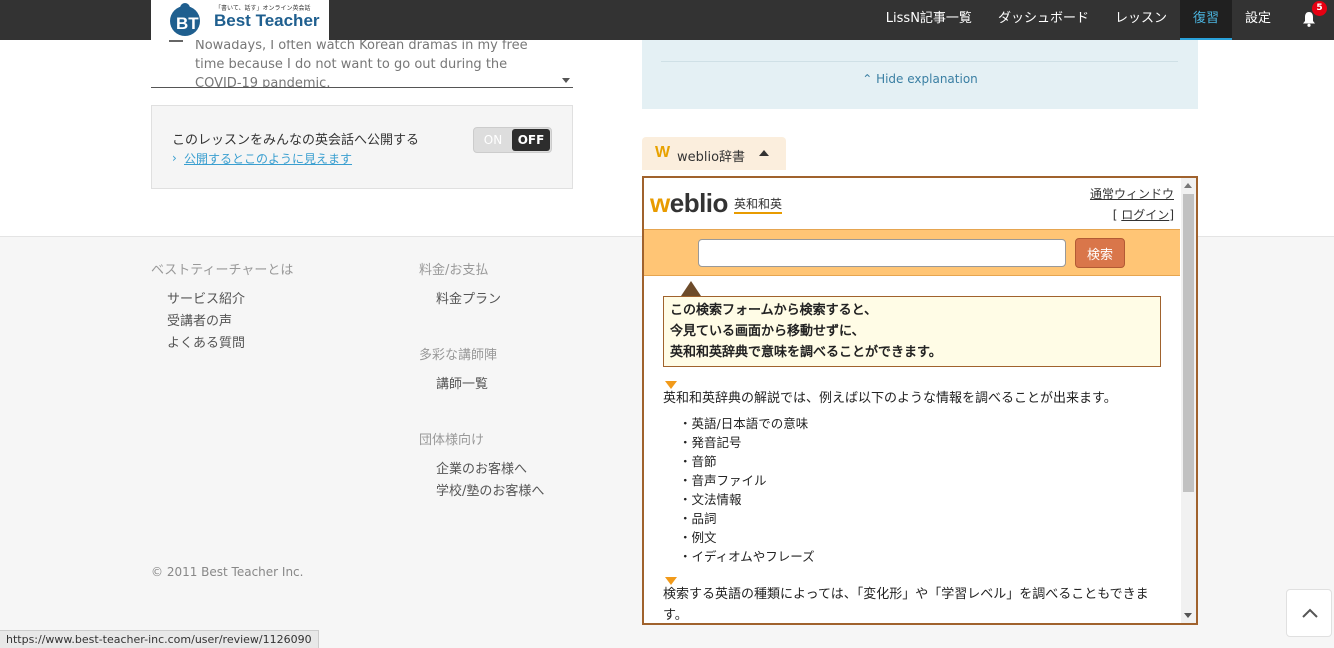 The width and height of the screenshot is (1334, 648). What do you see at coordinates (764, 153) in the screenshot?
I see `caret-up-icon` at bounding box center [764, 153].